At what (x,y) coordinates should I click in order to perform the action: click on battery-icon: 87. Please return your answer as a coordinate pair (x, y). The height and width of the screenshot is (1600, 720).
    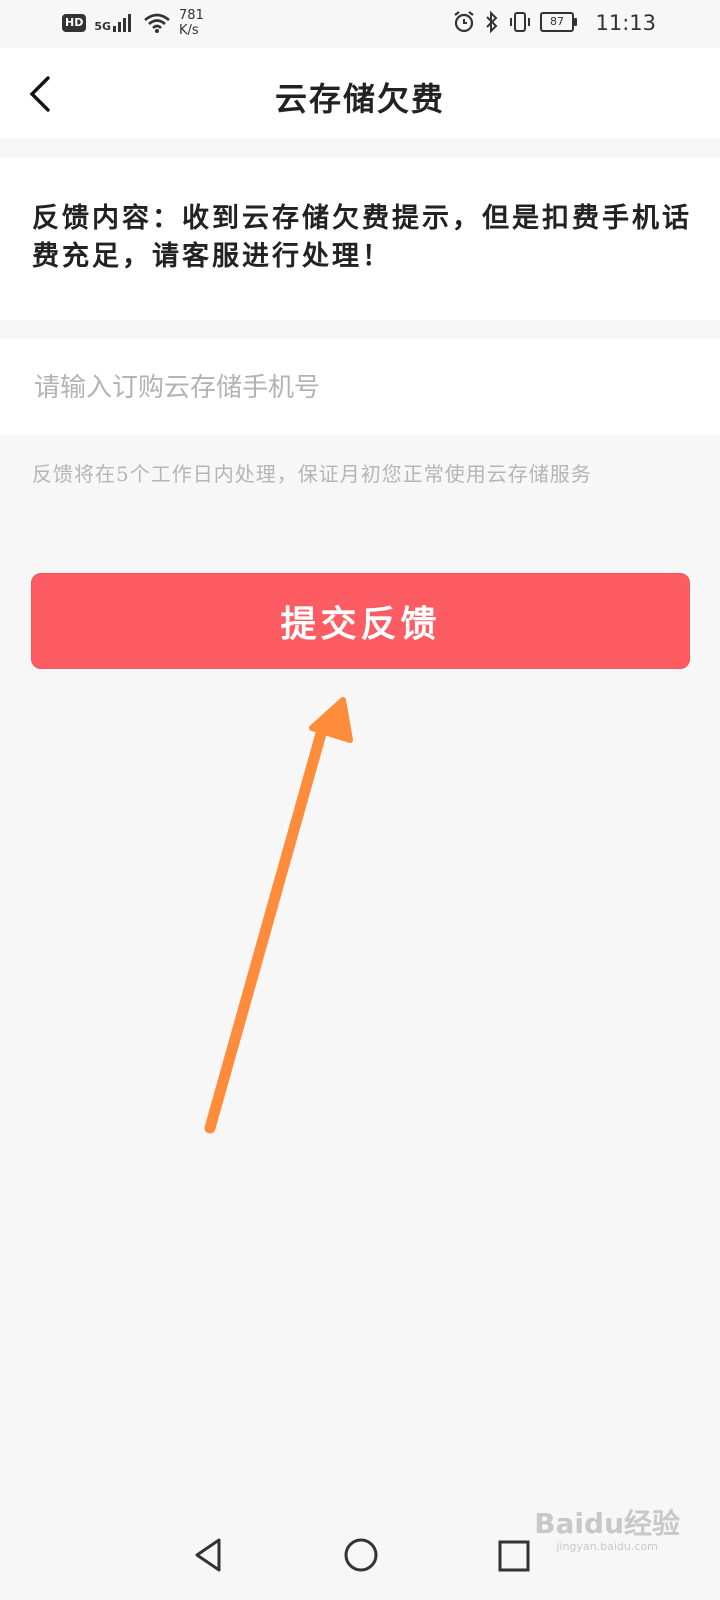
    Looking at the image, I should click on (558, 22).